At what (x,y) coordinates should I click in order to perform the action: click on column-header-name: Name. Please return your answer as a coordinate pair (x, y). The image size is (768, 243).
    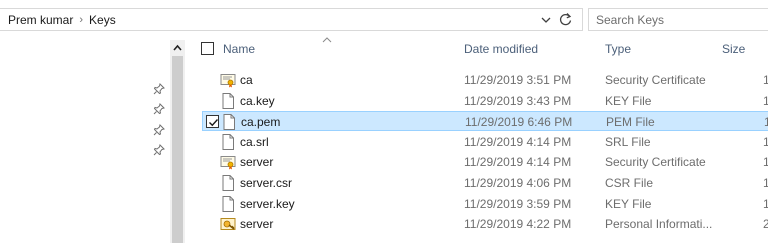
    Looking at the image, I should click on (239, 49).